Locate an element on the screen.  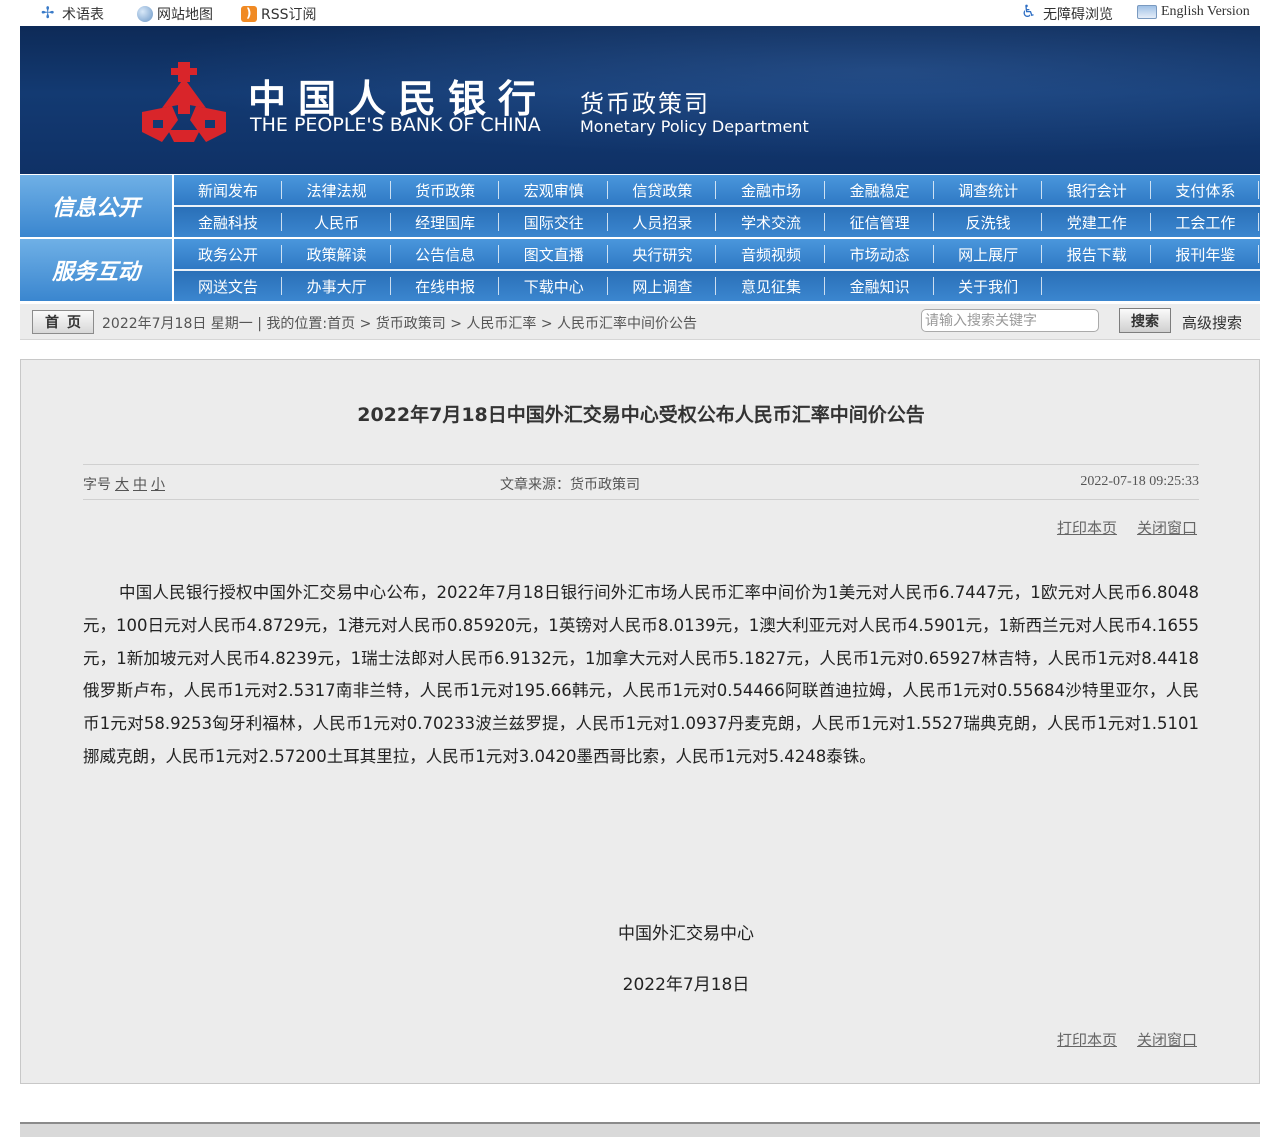
nav-item: 报刊年鉴 is located at coordinates (1205, 254).